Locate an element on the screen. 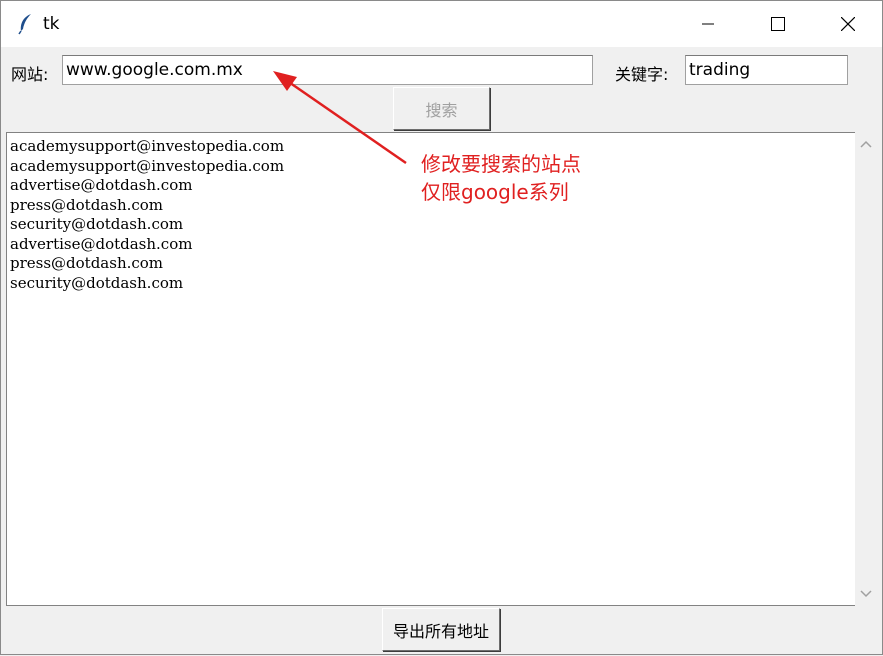 The width and height of the screenshot is (883, 656). annotation-line-1: 修改要搜索的站点 is located at coordinates (501, 164).